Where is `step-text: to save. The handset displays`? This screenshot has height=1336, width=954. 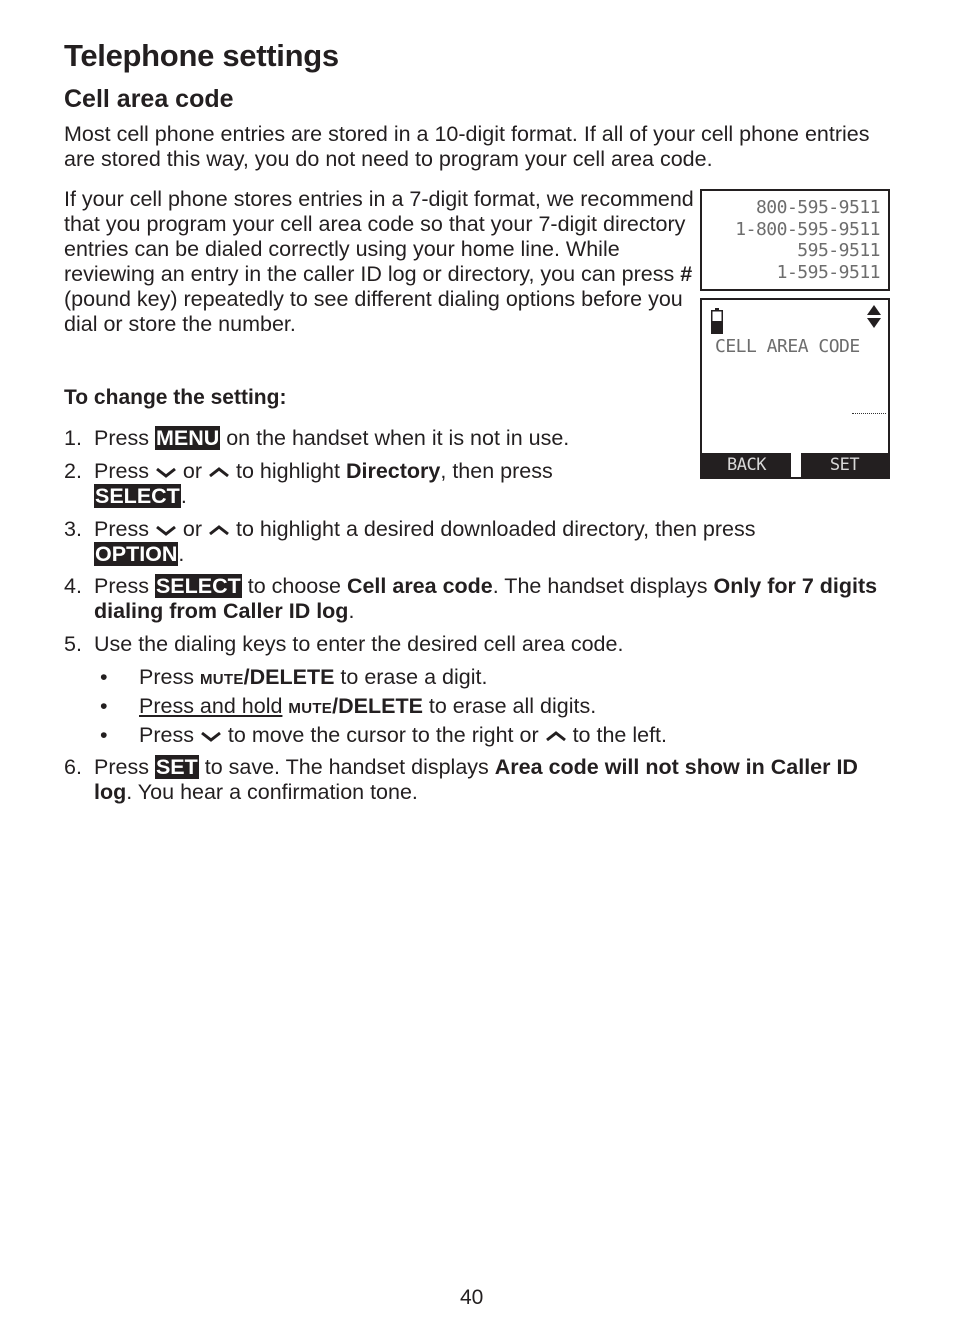
step-text: to save. The handset displays is located at coordinates (346, 767).